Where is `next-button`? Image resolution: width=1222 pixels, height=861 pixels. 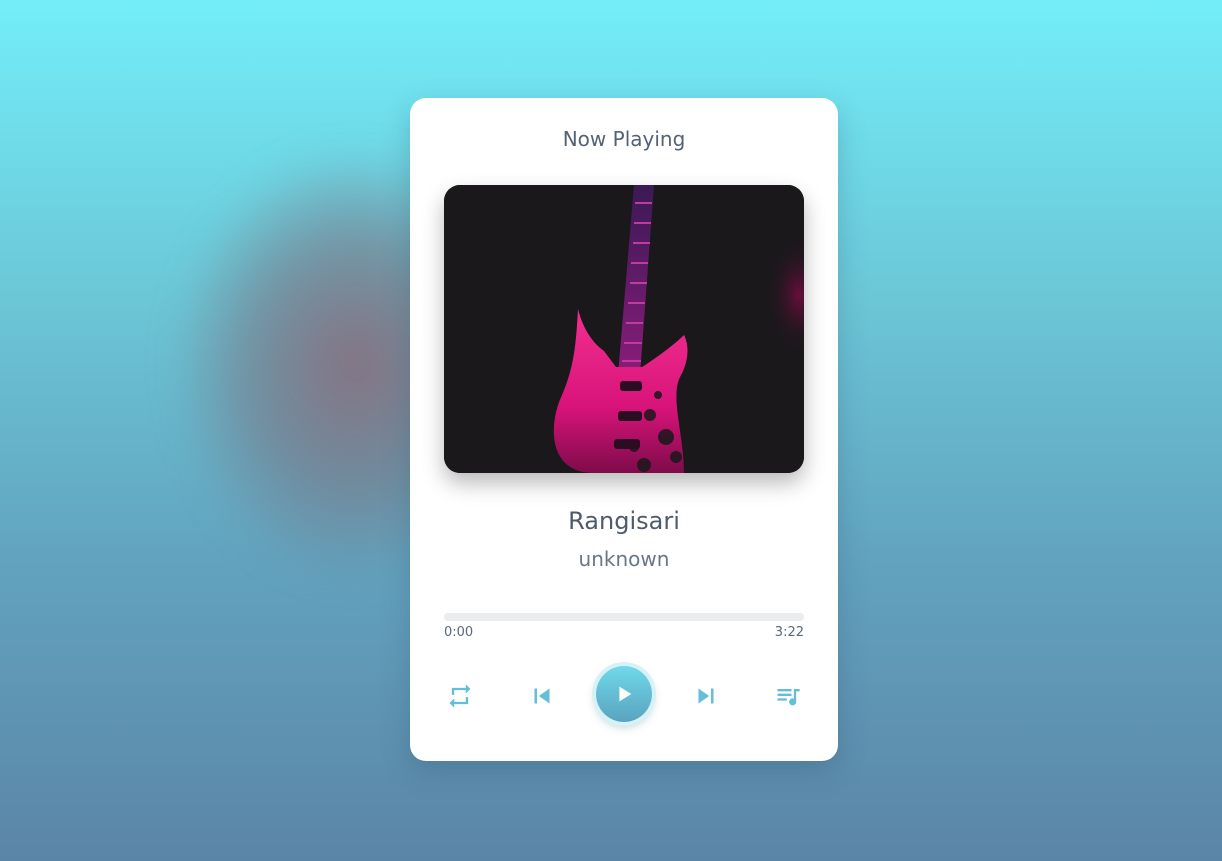 next-button is located at coordinates (706, 696).